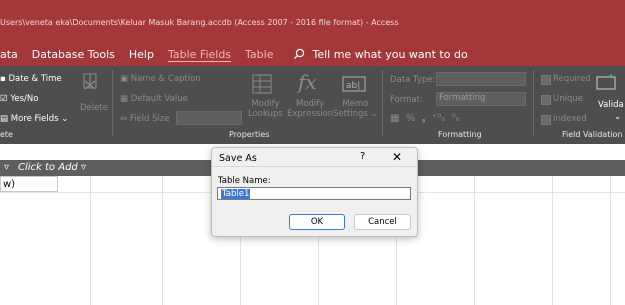 This screenshot has height=305, width=625. I want to click on group-label-properties: Properties, so click(249, 134).